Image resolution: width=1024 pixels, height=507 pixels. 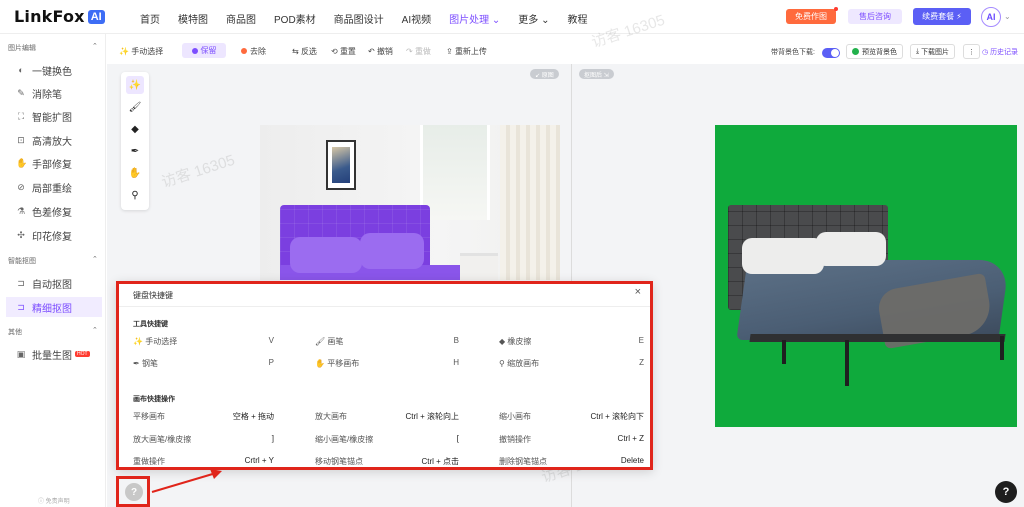 I want to click on shortcut-pen: ✒ 钢笔, so click(x=145, y=363).